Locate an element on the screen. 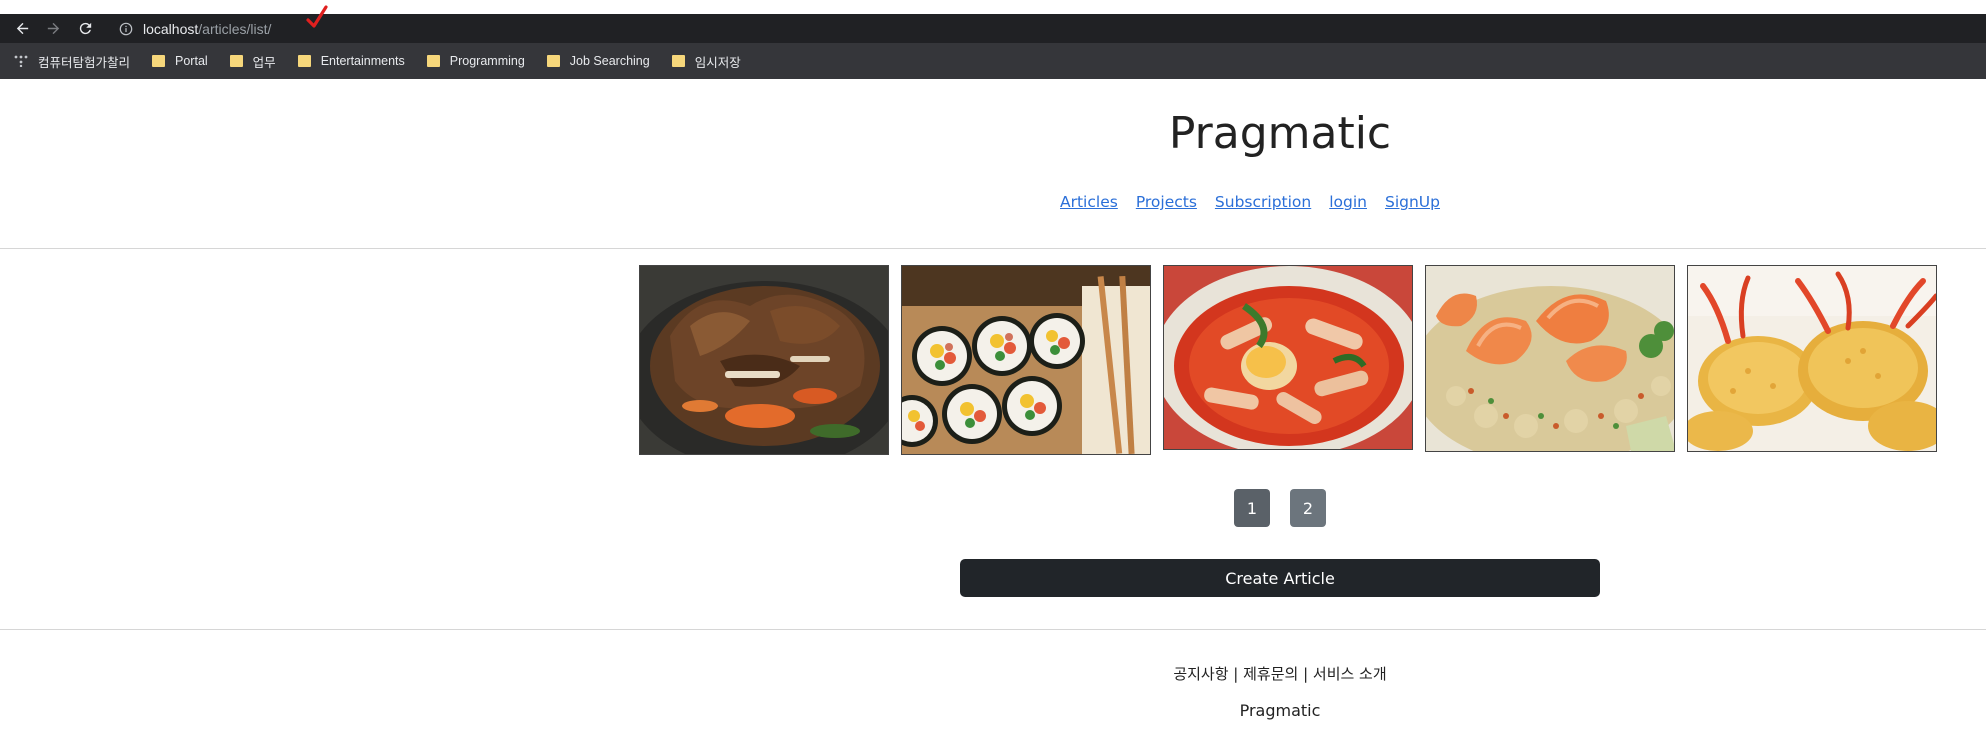  bookmark-label: 컴퓨터탐험가찰리 is located at coordinates (84, 62).